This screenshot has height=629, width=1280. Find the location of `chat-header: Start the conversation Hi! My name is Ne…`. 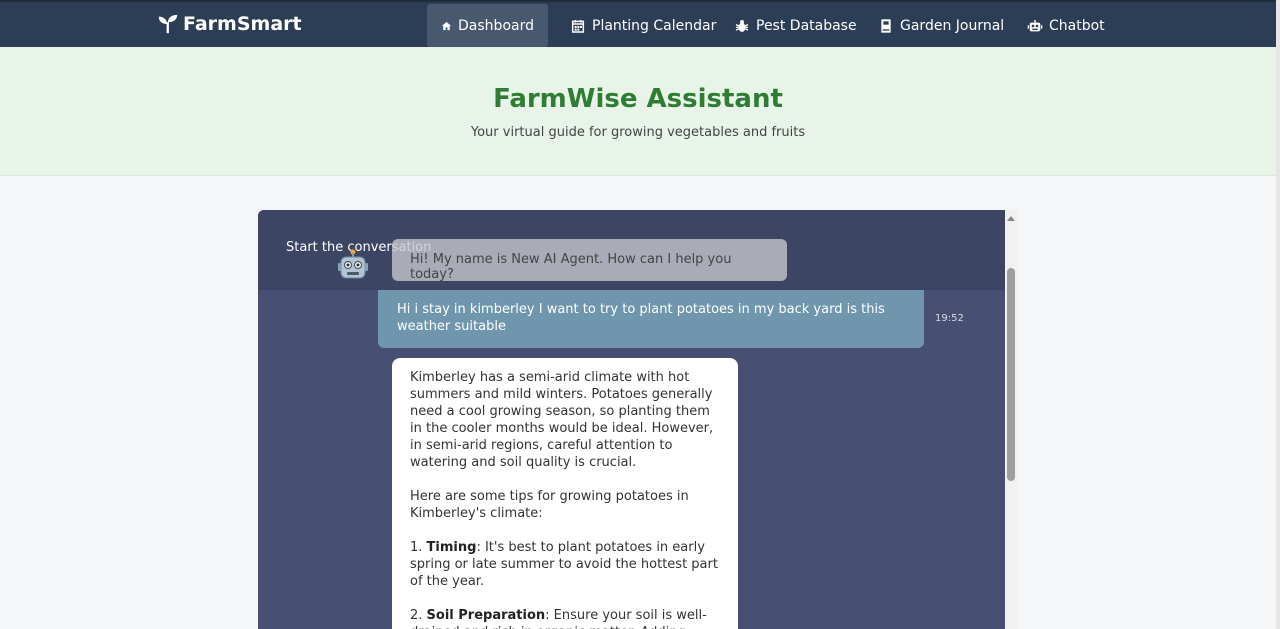

chat-header: Start the conversation Hi! My name is Ne… is located at coordinates (631, 250).